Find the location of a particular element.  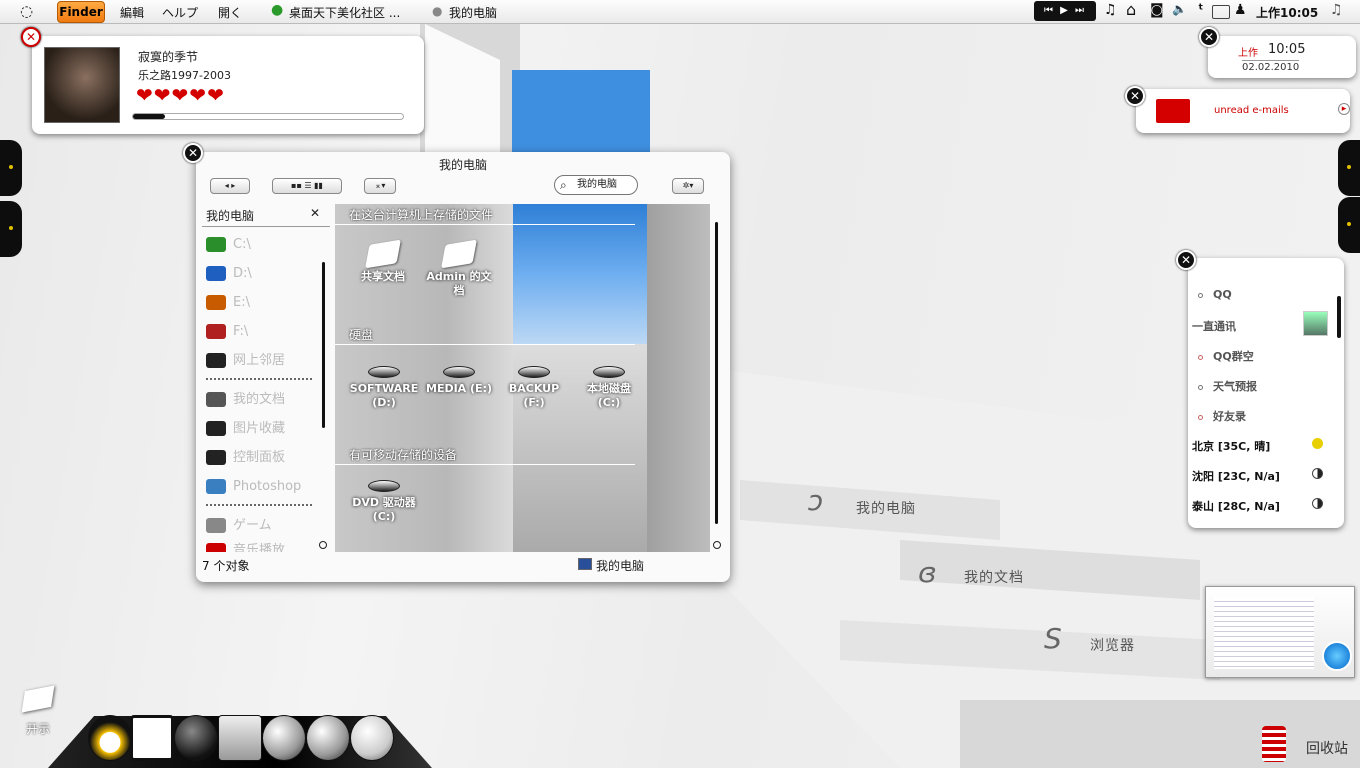

sidebar-title: 我的电脑 is located at coordinates (230, 216).